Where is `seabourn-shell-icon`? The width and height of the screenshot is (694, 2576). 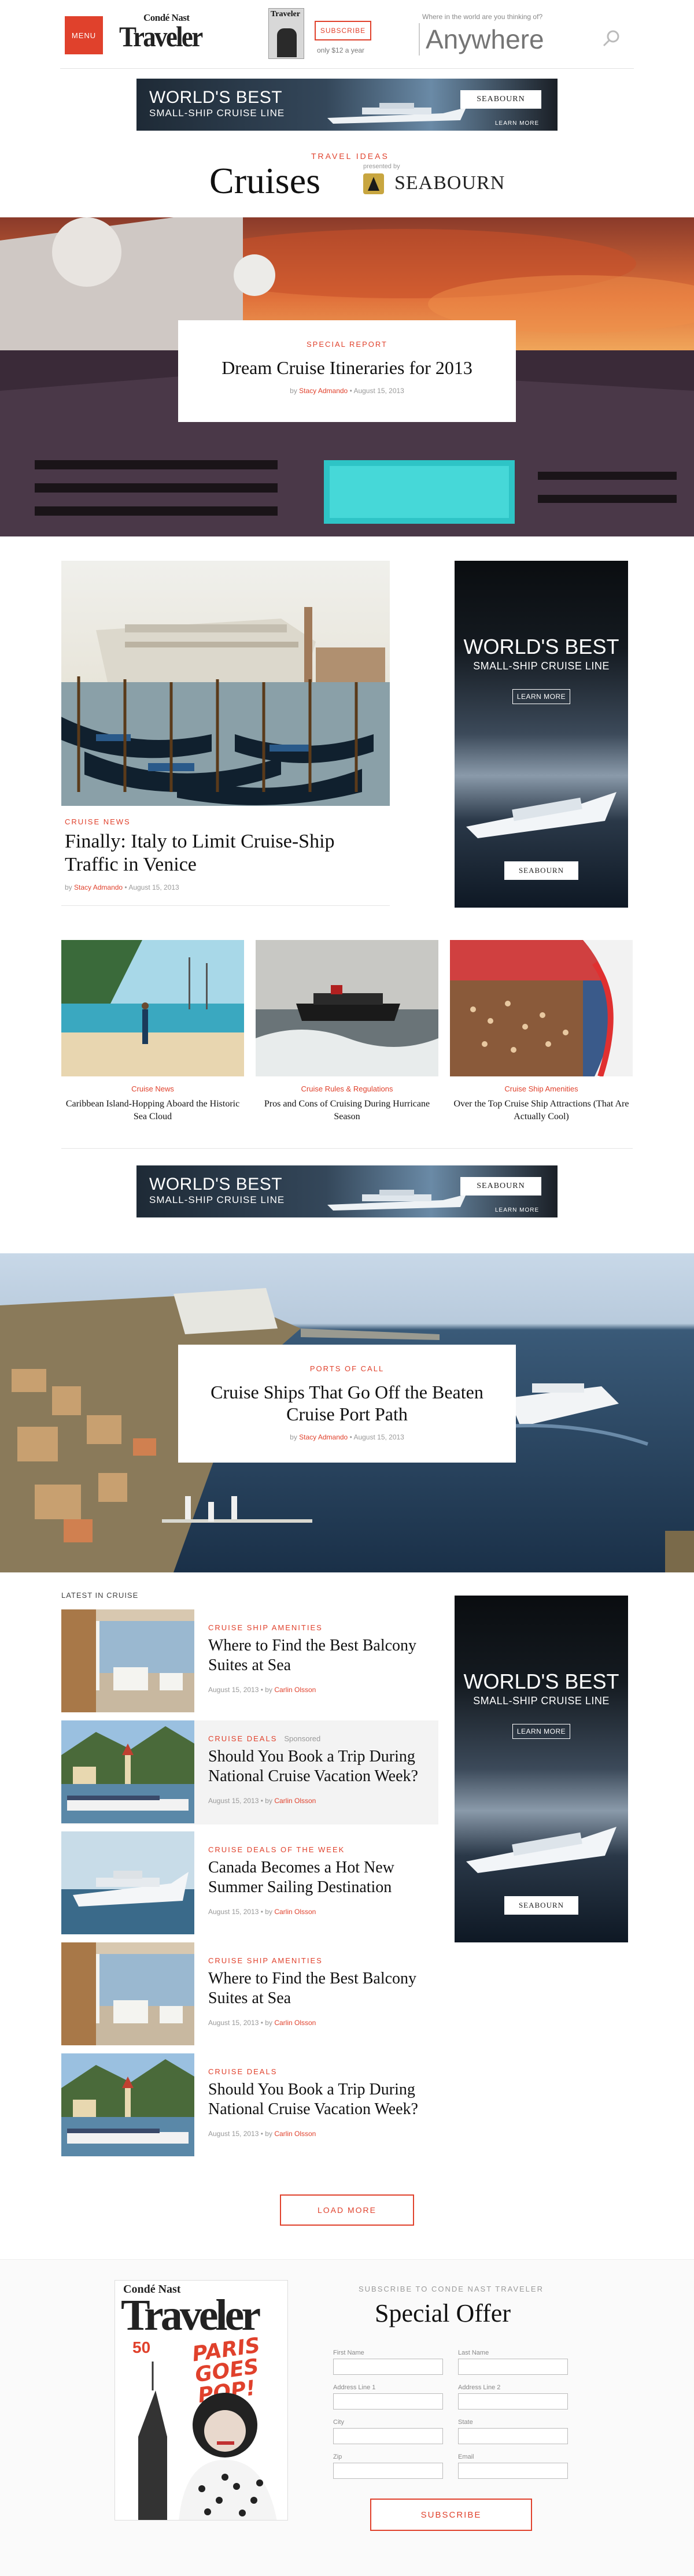 seabourn-shell-icon is located at coordinates (373, 183).